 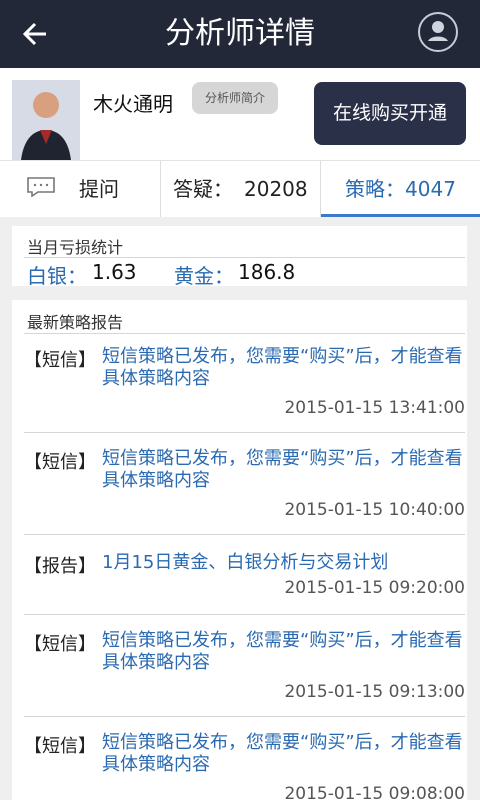 I want to click on reports-title: 最新策略报告, so click(x=75, y=322).